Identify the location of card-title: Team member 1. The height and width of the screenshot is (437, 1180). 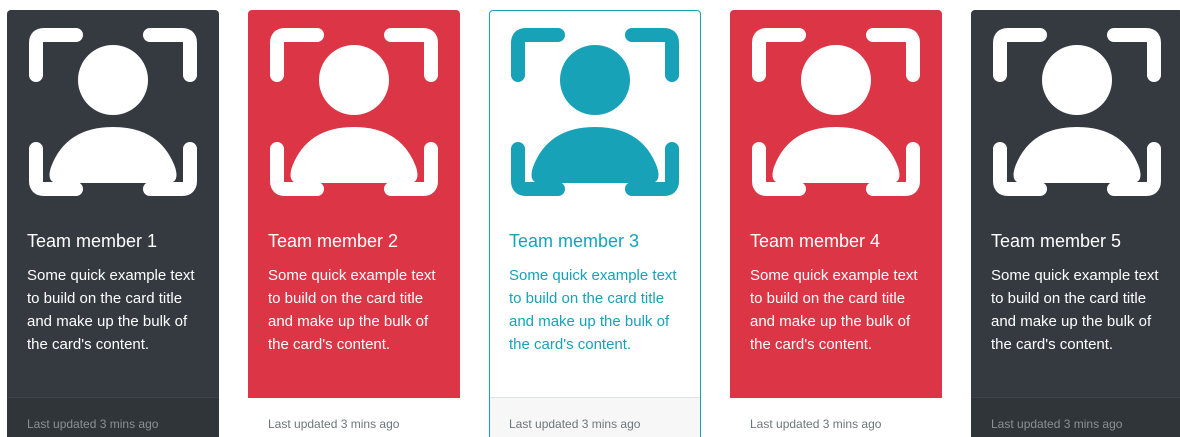
(92, 241).